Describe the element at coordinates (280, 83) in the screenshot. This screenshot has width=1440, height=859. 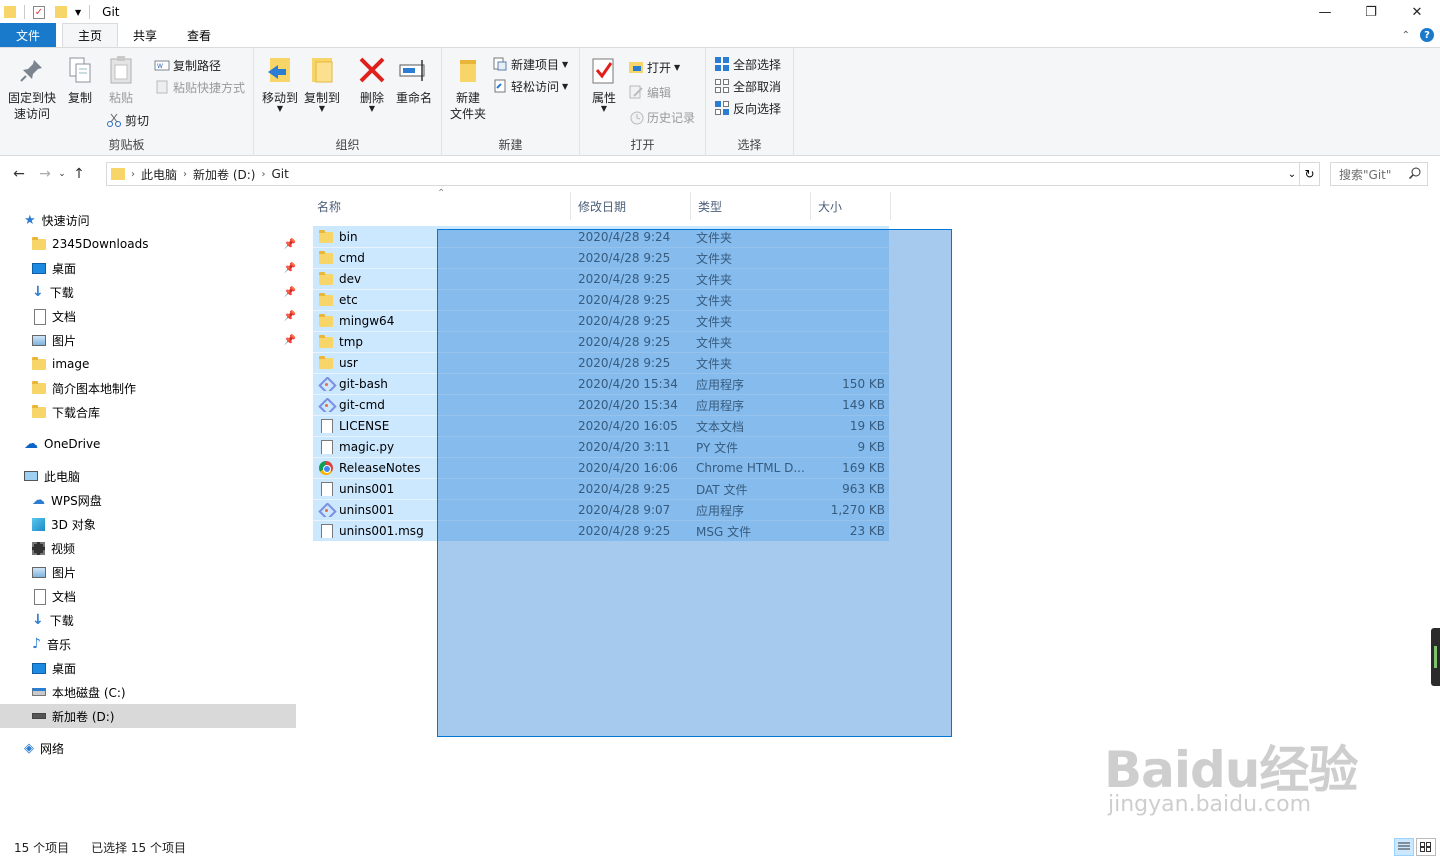
I see `move-to-button: 移动到 ▼` at that location.